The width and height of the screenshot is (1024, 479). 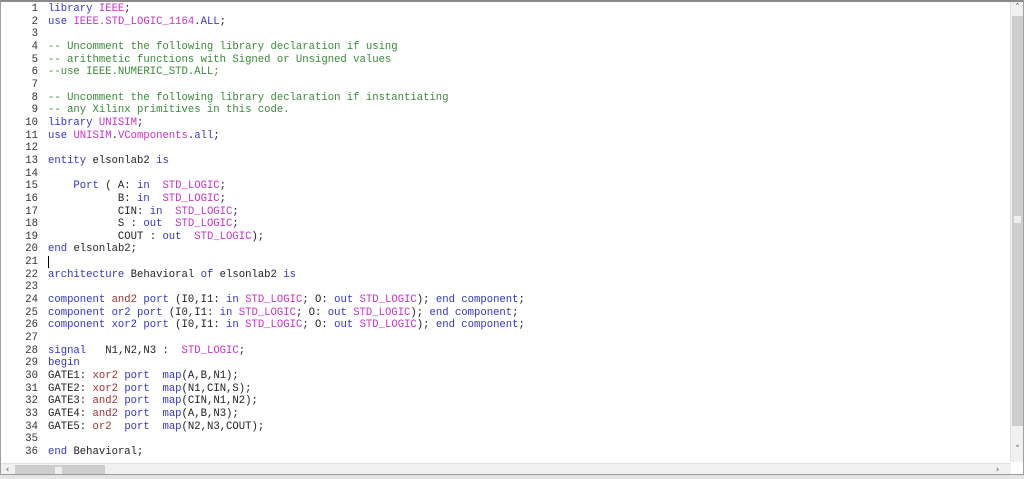 What do you see at coordinates (506, 212) in the screenshot?
I see `code-line: 17 CIN: in STD_LOGIC;` at bounding box center [506, 212].